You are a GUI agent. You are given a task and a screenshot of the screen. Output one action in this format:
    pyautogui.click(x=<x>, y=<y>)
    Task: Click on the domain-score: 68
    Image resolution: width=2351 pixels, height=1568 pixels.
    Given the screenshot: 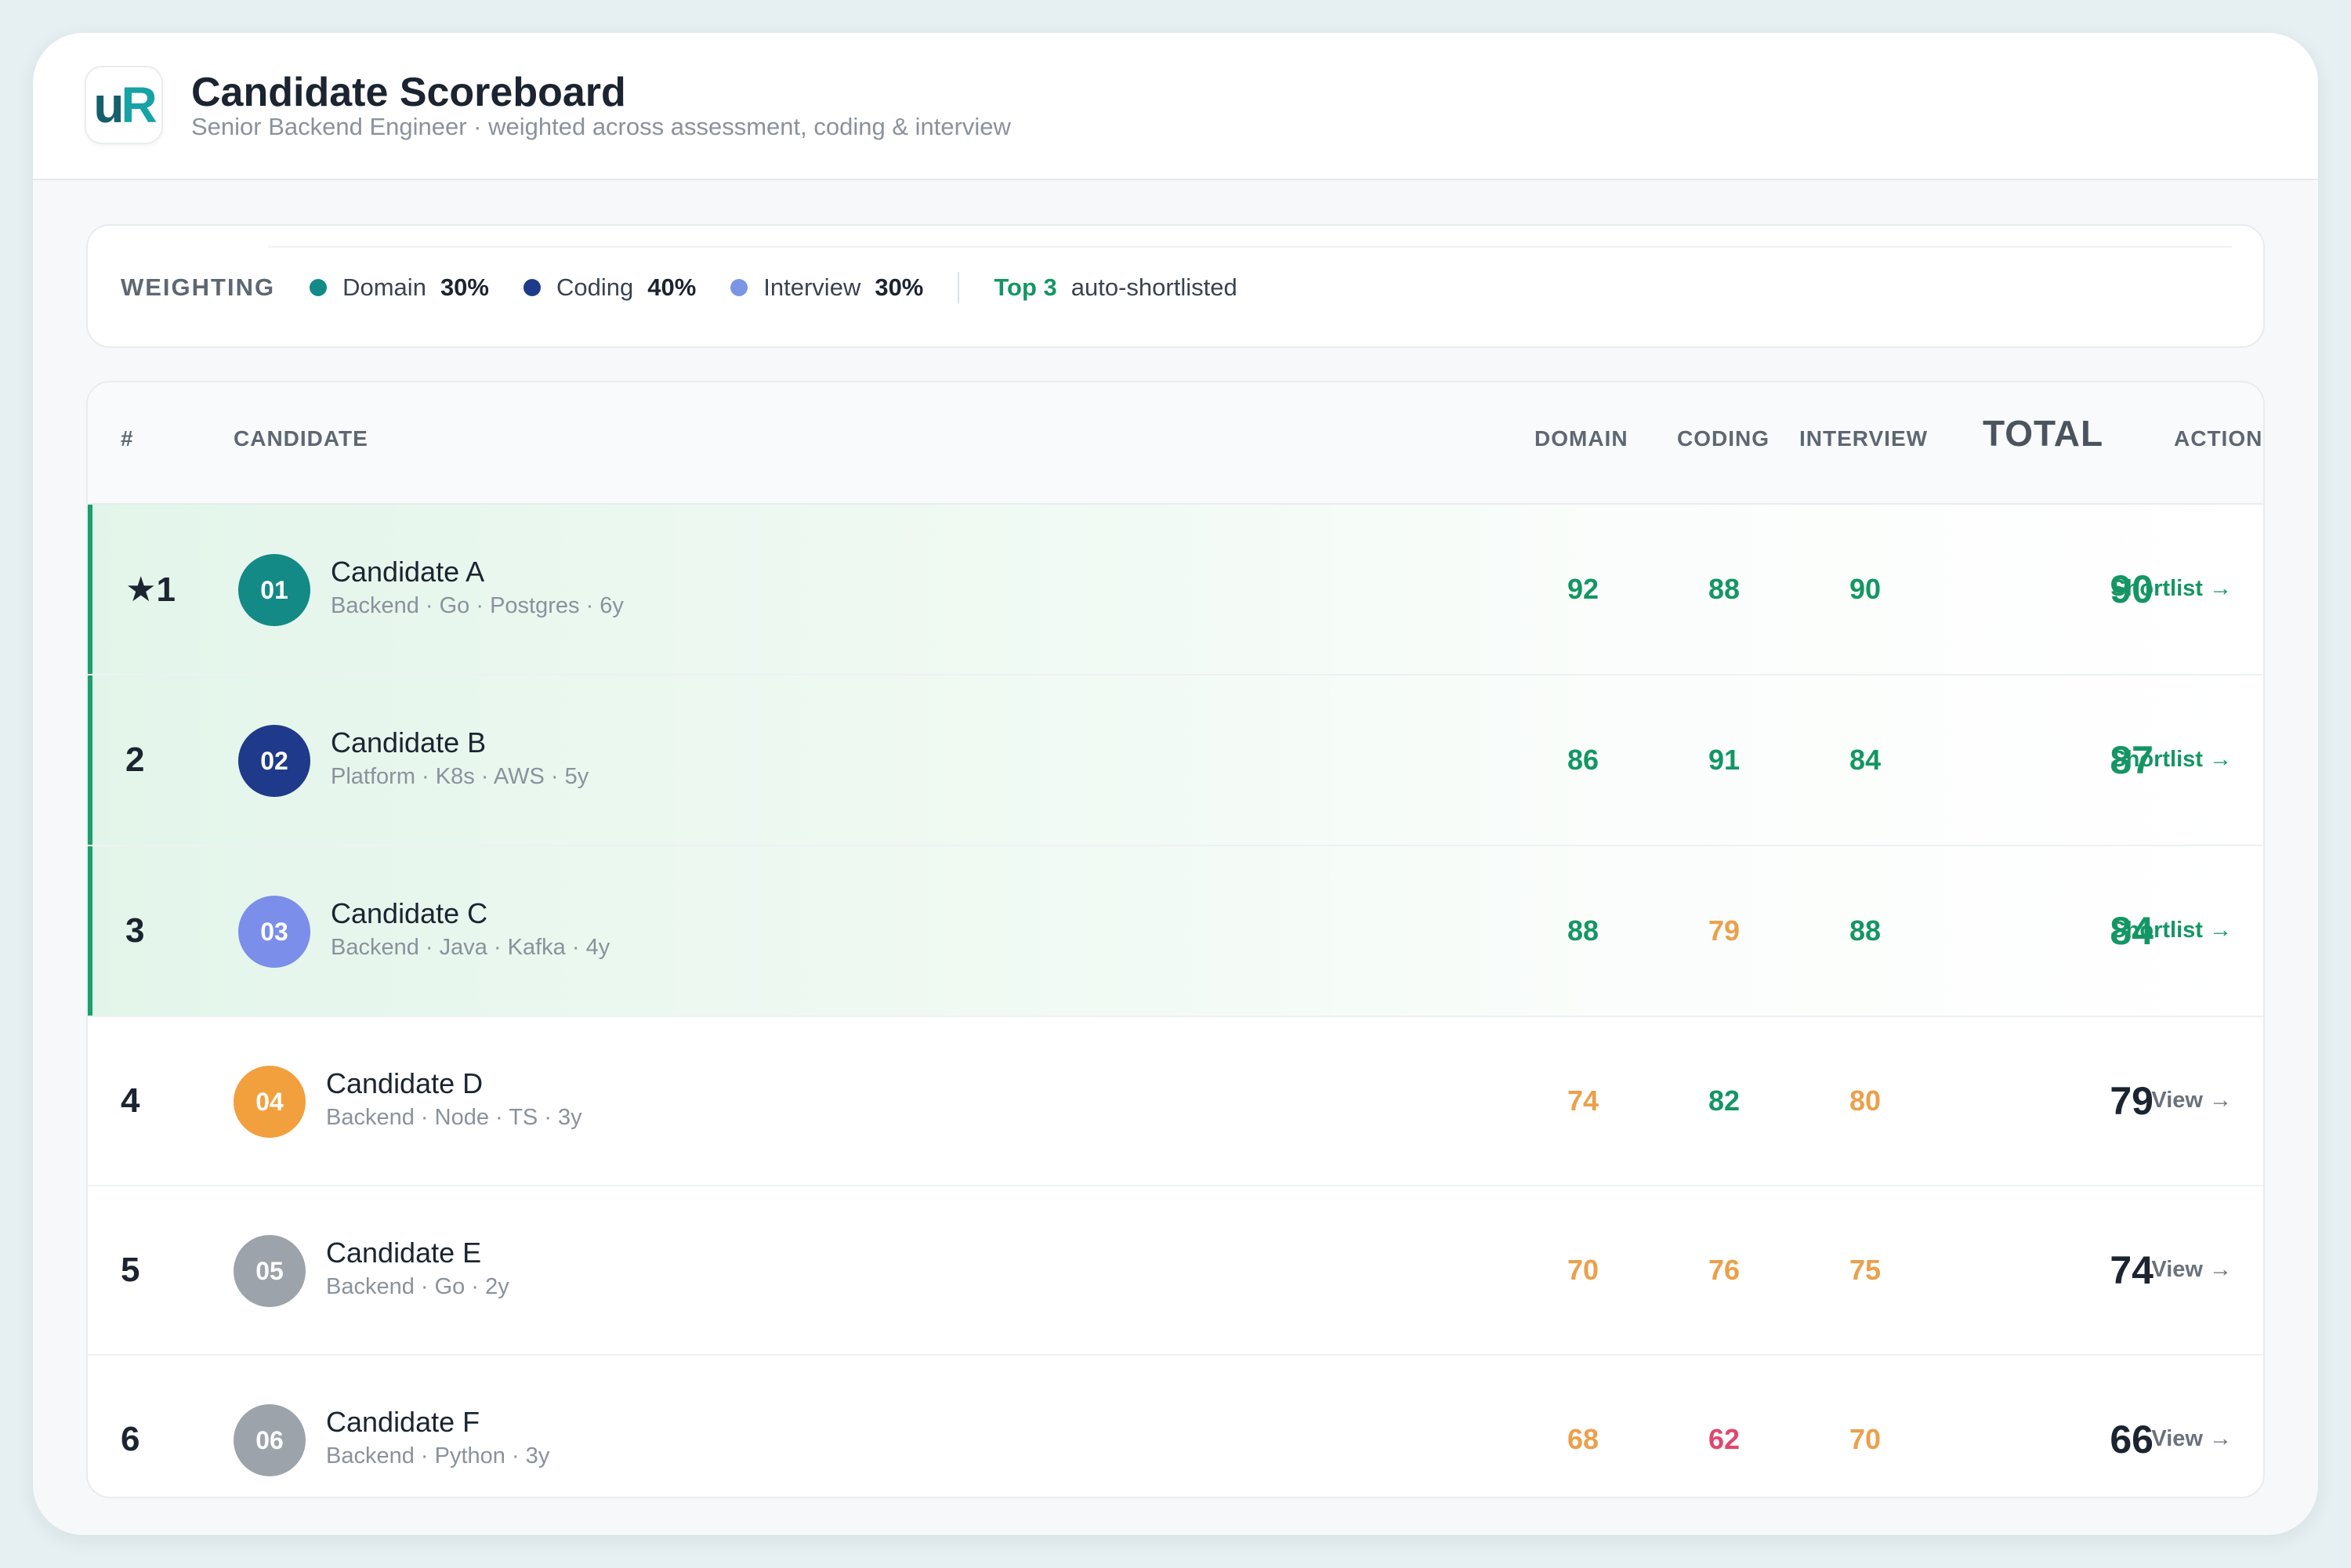 What is the action you would take?
    pyautogui.click(x=1583, y=1439)
    